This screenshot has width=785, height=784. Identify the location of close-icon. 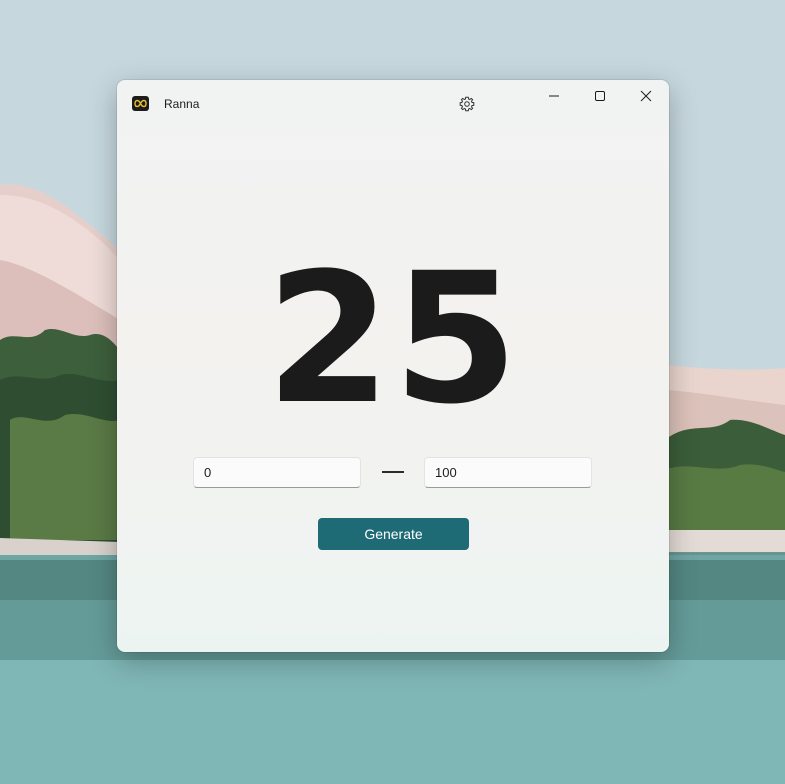
(646, 96).